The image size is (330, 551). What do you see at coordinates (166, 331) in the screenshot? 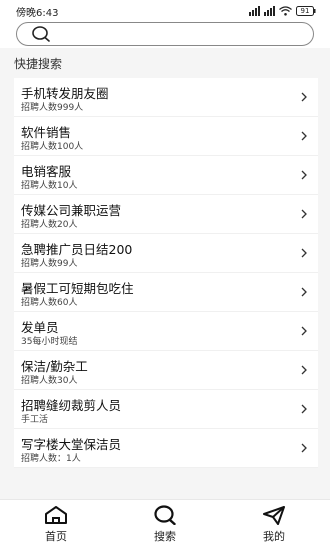
I see `list-item: 发单员 35每小时现结` at bounding box center [166, 331].